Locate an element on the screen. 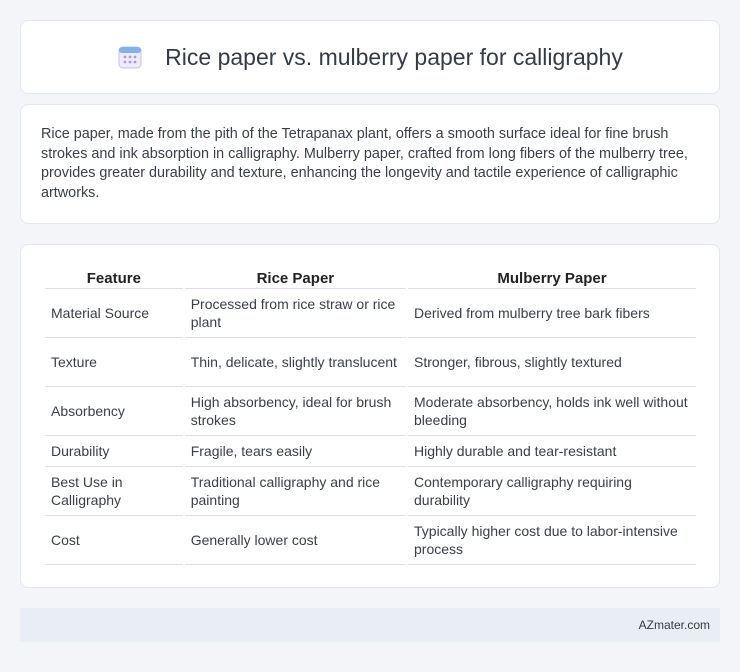 This screenshot has height=672, width=740. table-cell: Highly durable and tear-resistant is located at coordinates (552, 451).